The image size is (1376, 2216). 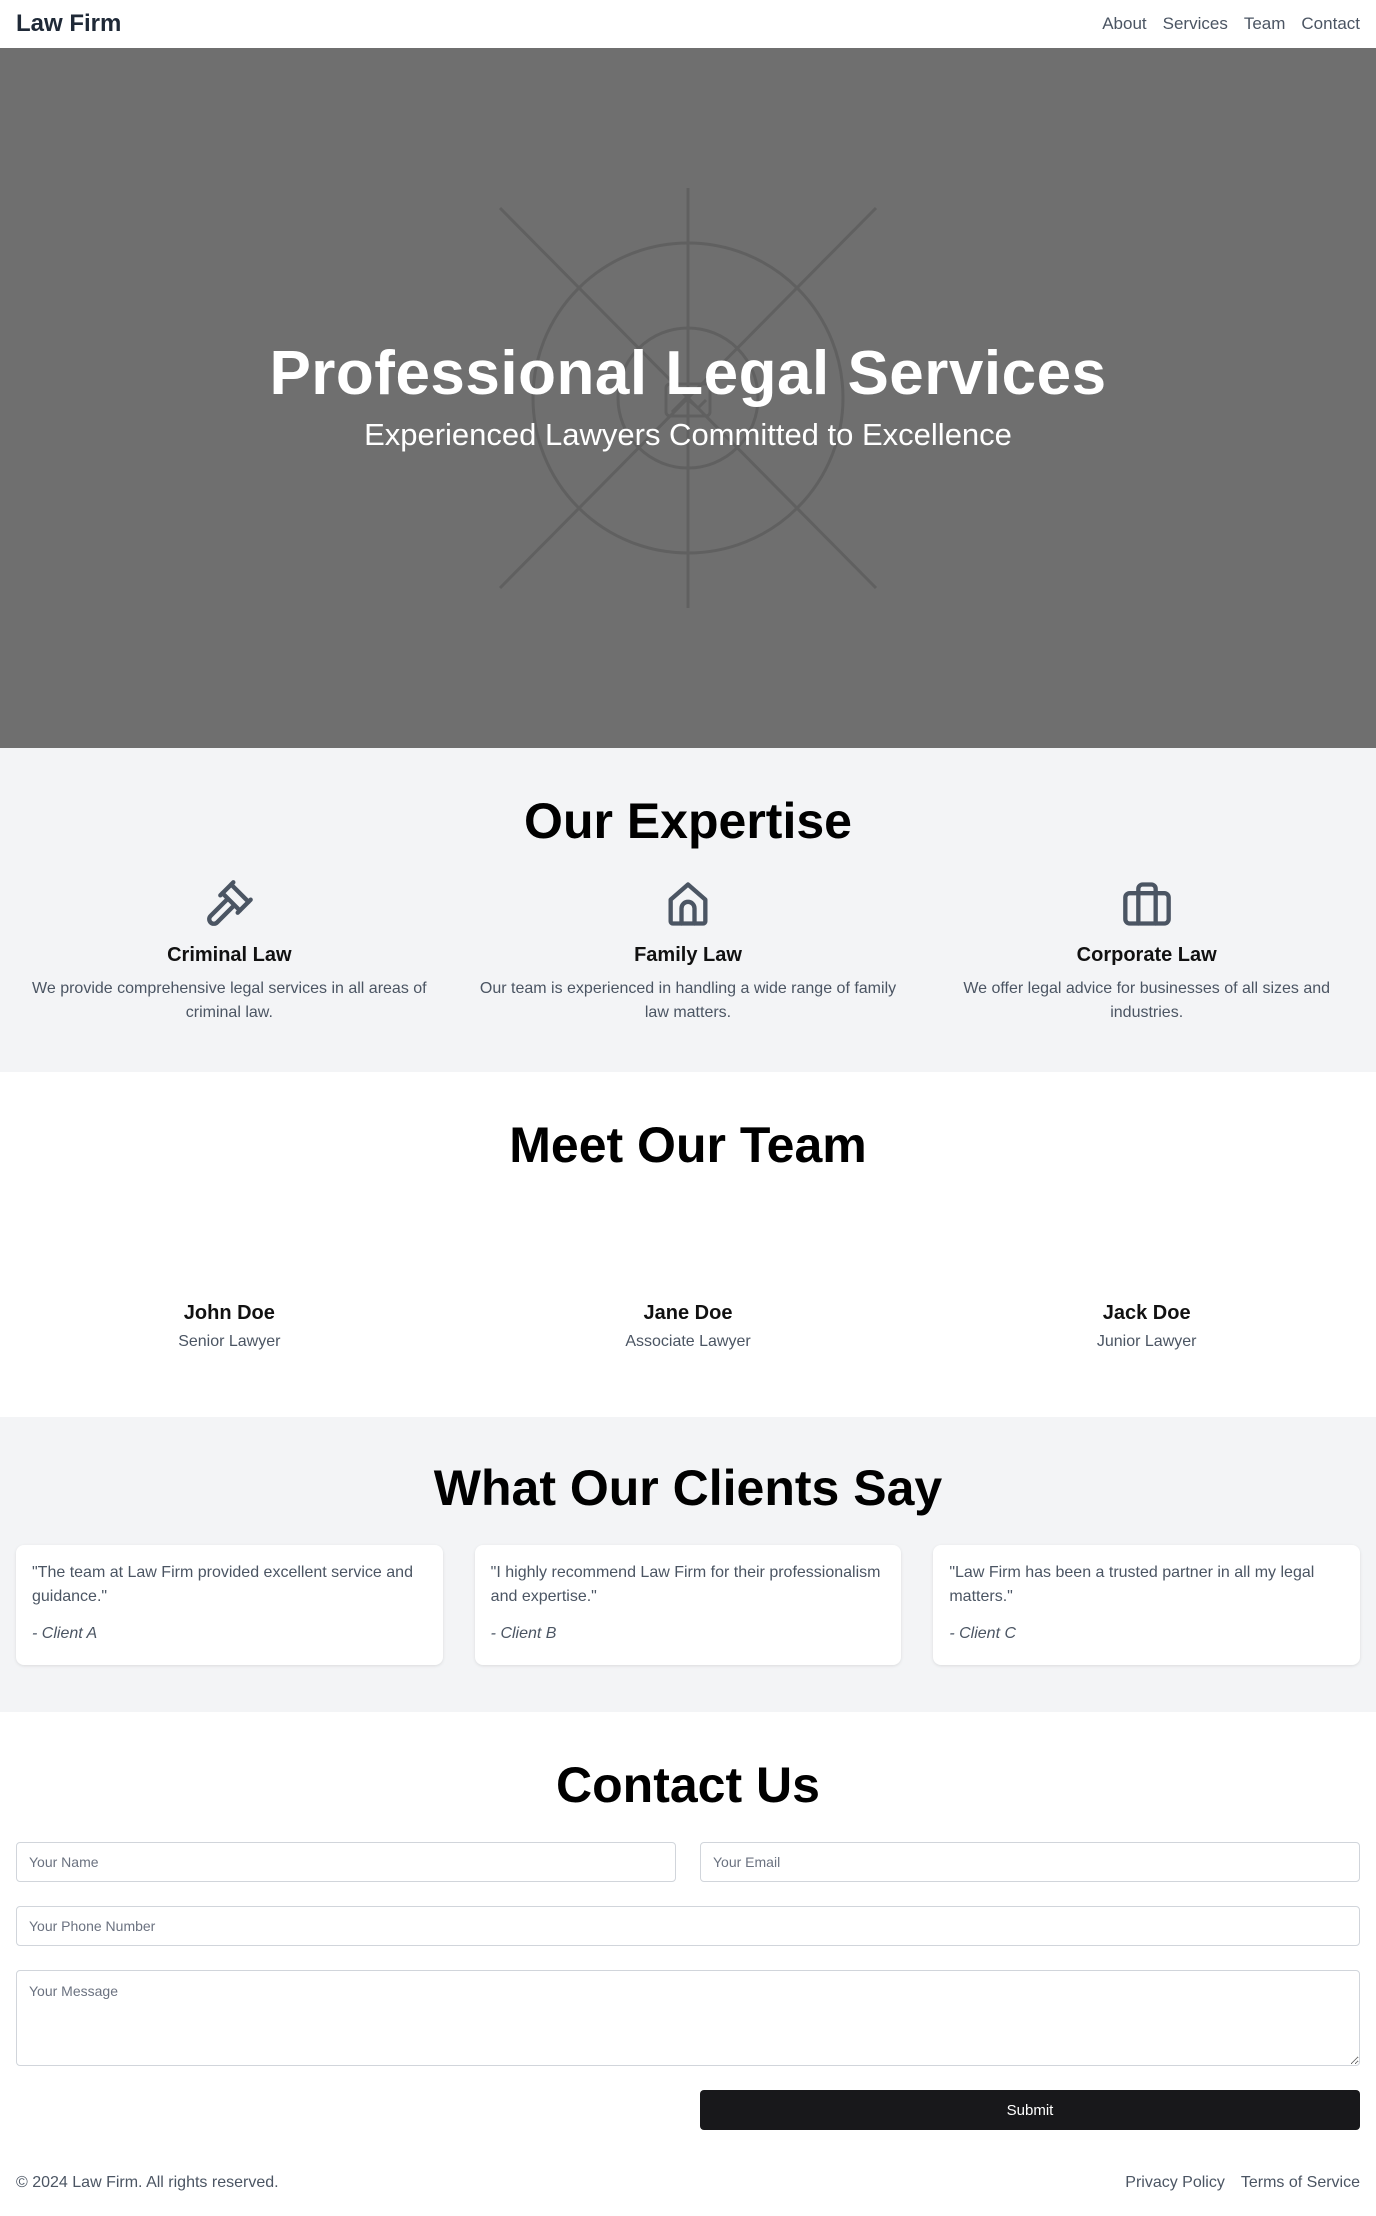 I want to click on testimonial-author: - Client B, so click(x=523, y=1633).